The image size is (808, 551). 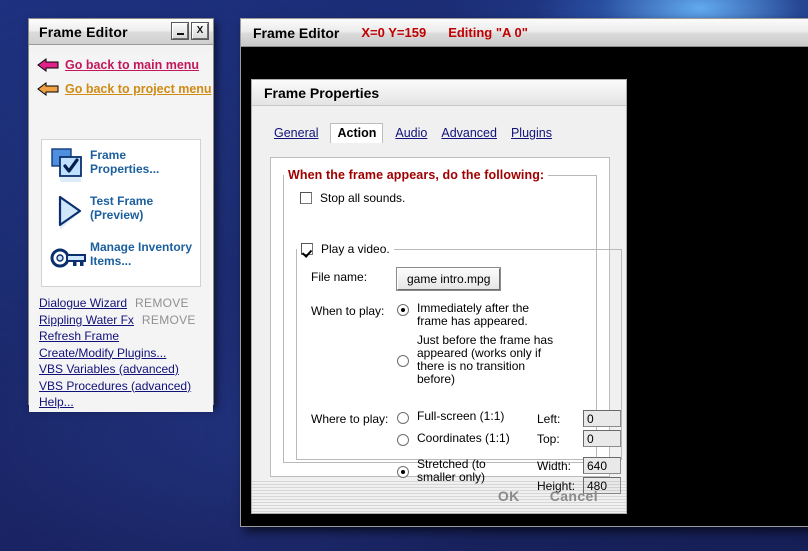 I want to click on stop-all-sounds-row: Stop all sounds., so click(x=448, y=198).